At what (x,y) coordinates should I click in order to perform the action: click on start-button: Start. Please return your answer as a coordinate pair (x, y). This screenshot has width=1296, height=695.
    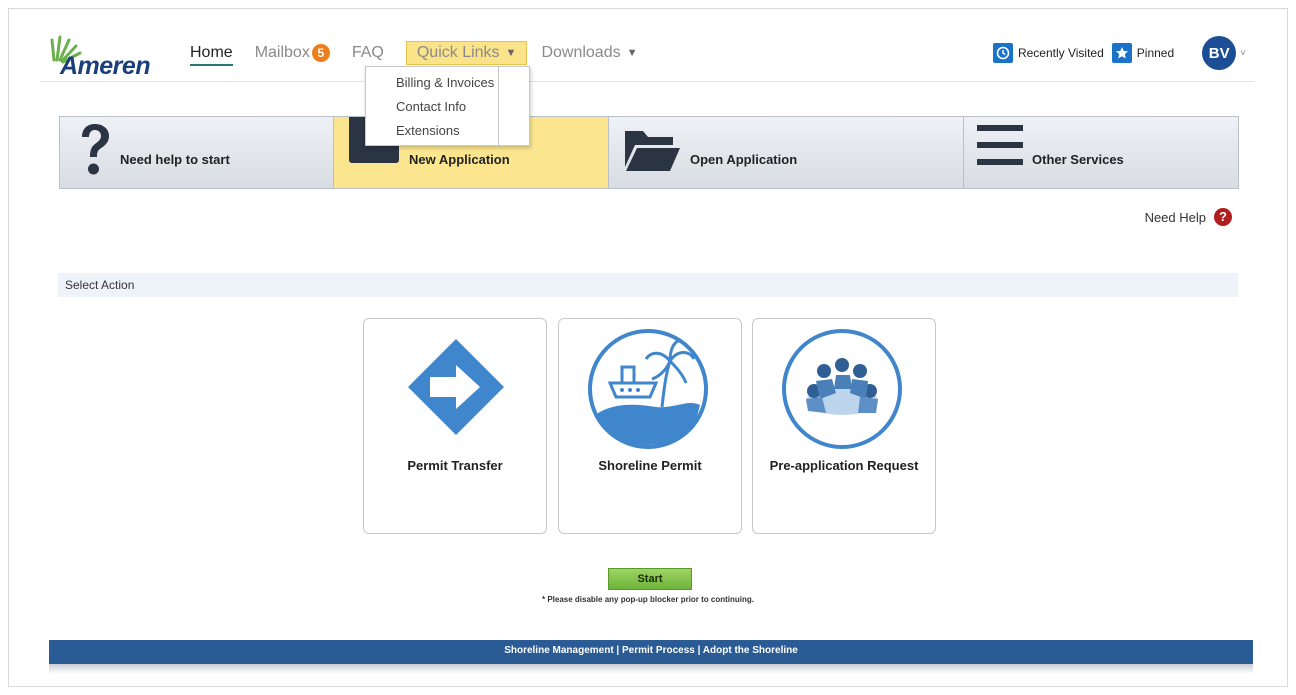
    Looking at the image, I should click on (650, 579).